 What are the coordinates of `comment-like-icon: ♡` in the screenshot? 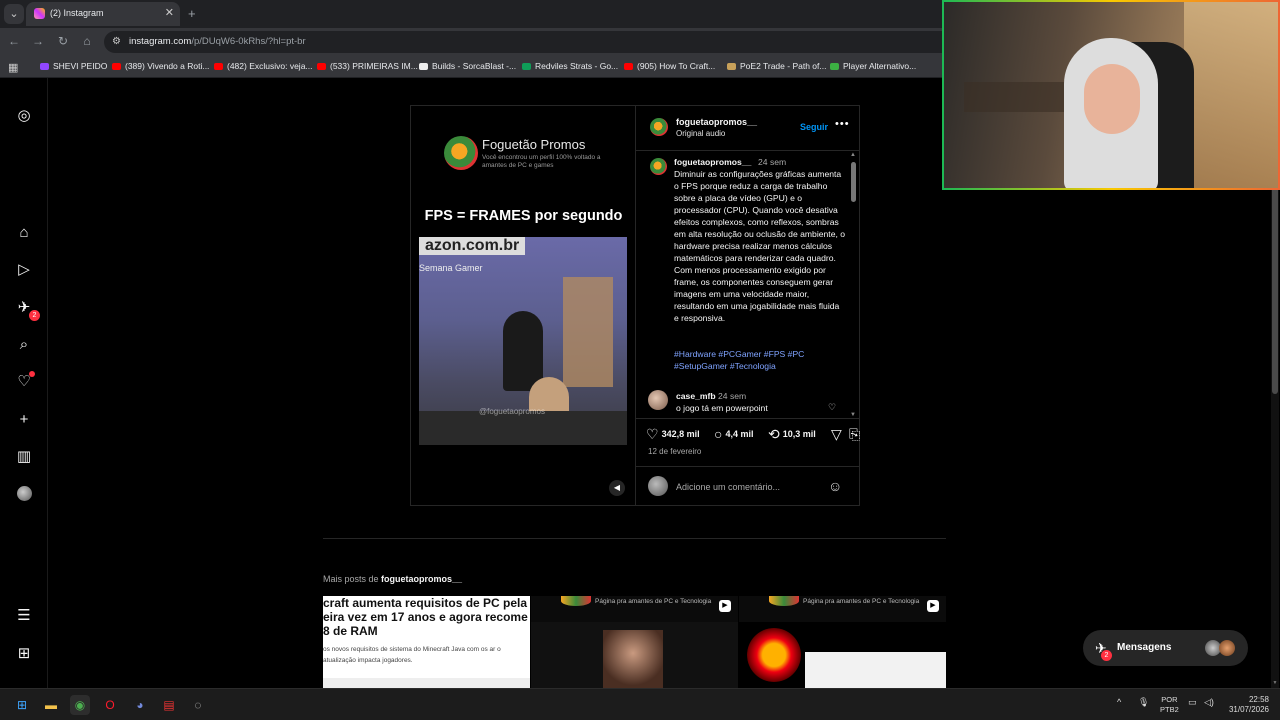 It's located at (832, 407).